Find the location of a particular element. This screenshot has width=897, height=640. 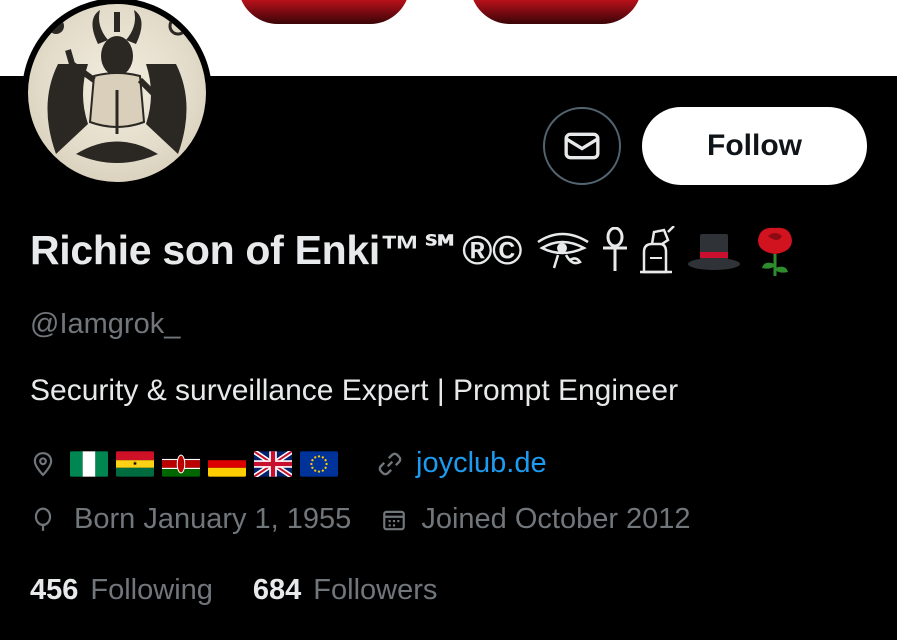

avatar-image is located at coordinates (117, 93).